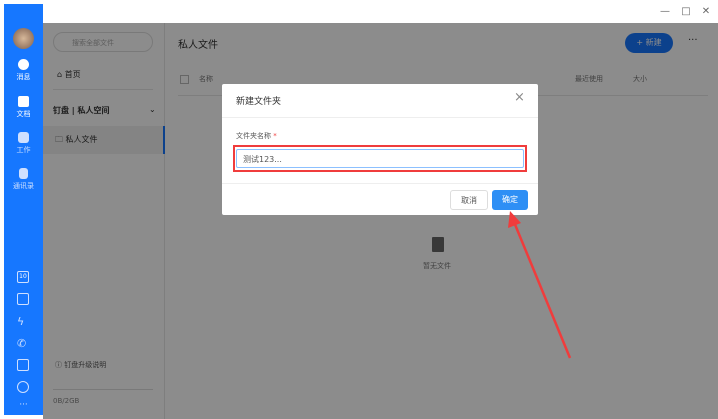  What do you see at coordinates (542, 290) in the screenshot?
I see `arrow-shaft` at bounding box center [542, 290].